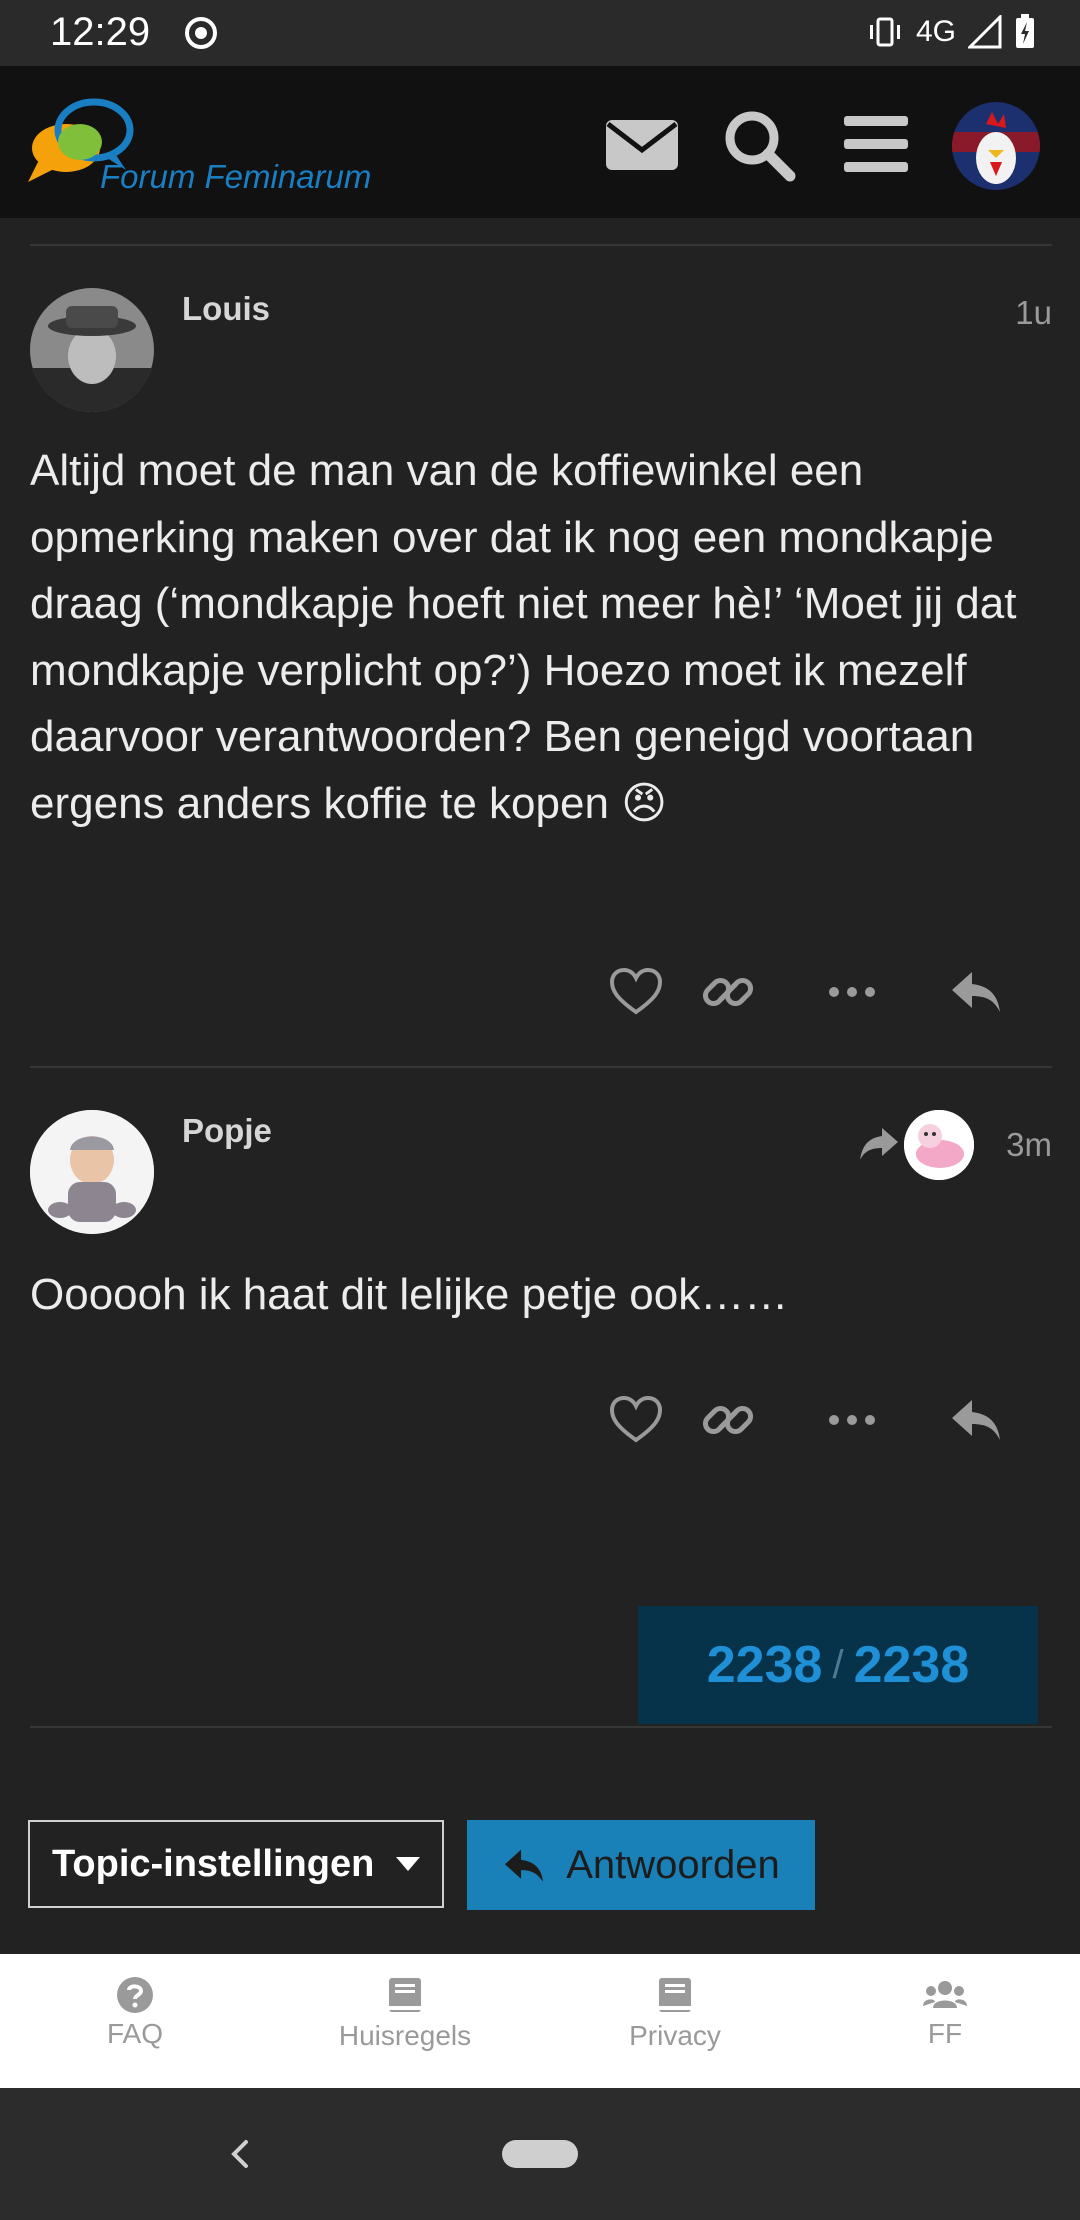 Image resolution: width=1080 pixels, height=2220 pixels. I want to click on tab-label: FF, so click(945, 2033).